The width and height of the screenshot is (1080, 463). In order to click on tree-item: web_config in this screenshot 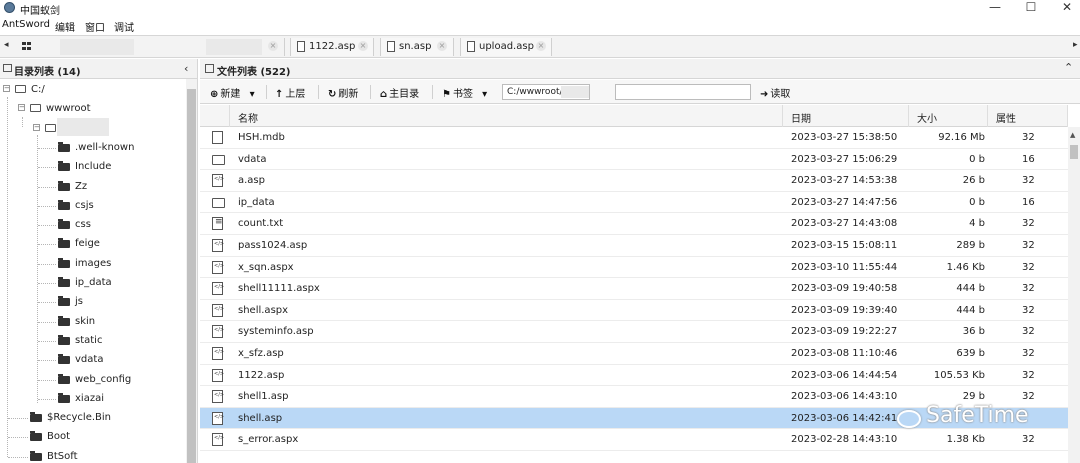, I will do `click(93, 380)`.